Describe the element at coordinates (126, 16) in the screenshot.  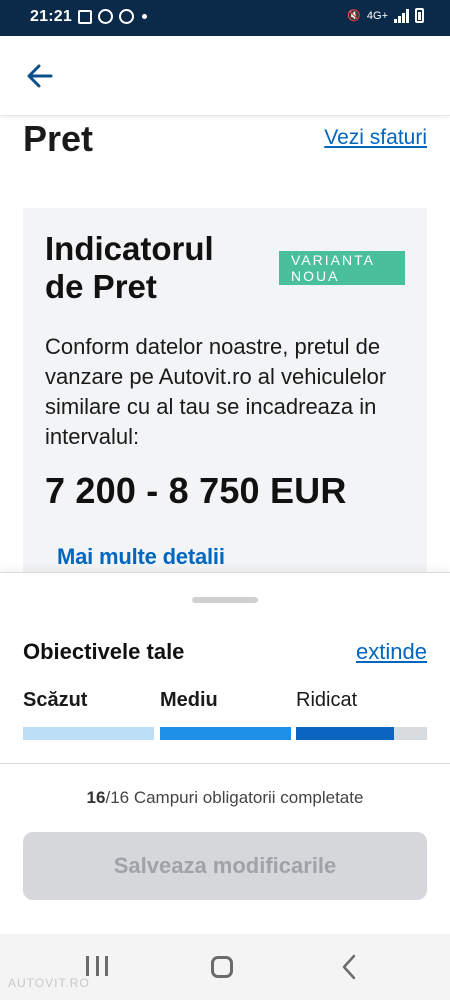
I see `fan-icon` at that location.